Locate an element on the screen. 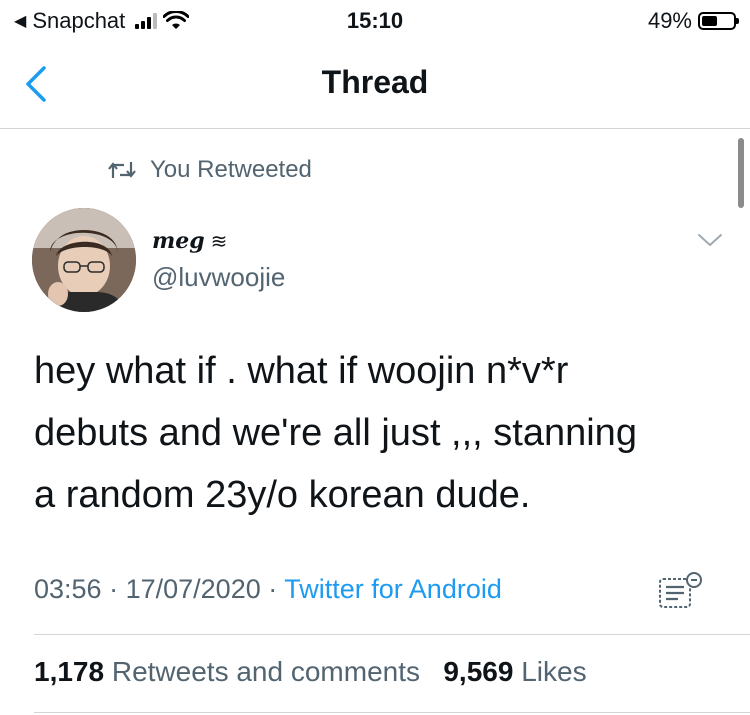 The width and height of the screenshot is (750, 715). retweets-count: 1,178 is located at coordinates (69, 671).